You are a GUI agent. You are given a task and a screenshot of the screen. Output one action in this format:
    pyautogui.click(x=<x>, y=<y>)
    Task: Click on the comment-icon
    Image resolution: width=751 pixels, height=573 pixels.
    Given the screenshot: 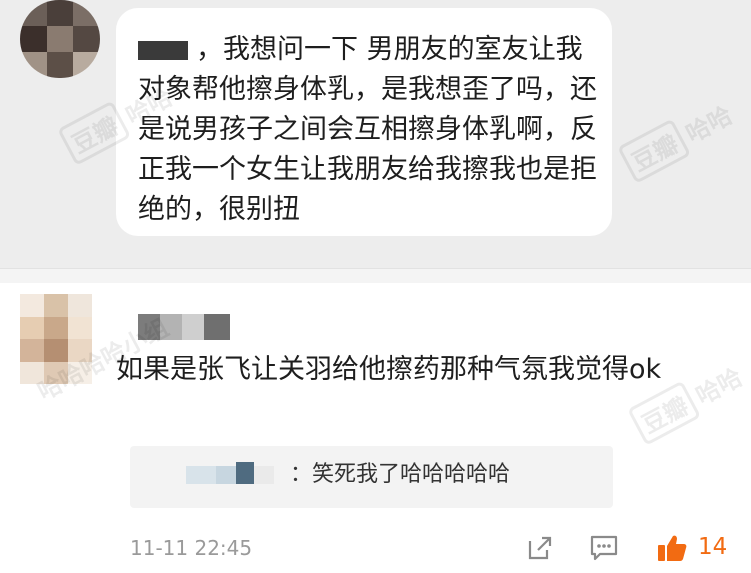 What is the action you would take?
    pyautogui.click(x=604, y=548)
    